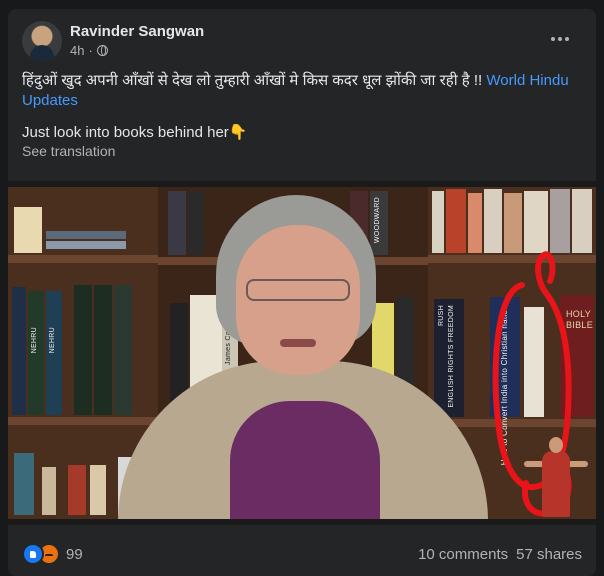 The height and width of the screenshot is (576, 604). I want to click on like-reaction-icon, so click(33, 554).